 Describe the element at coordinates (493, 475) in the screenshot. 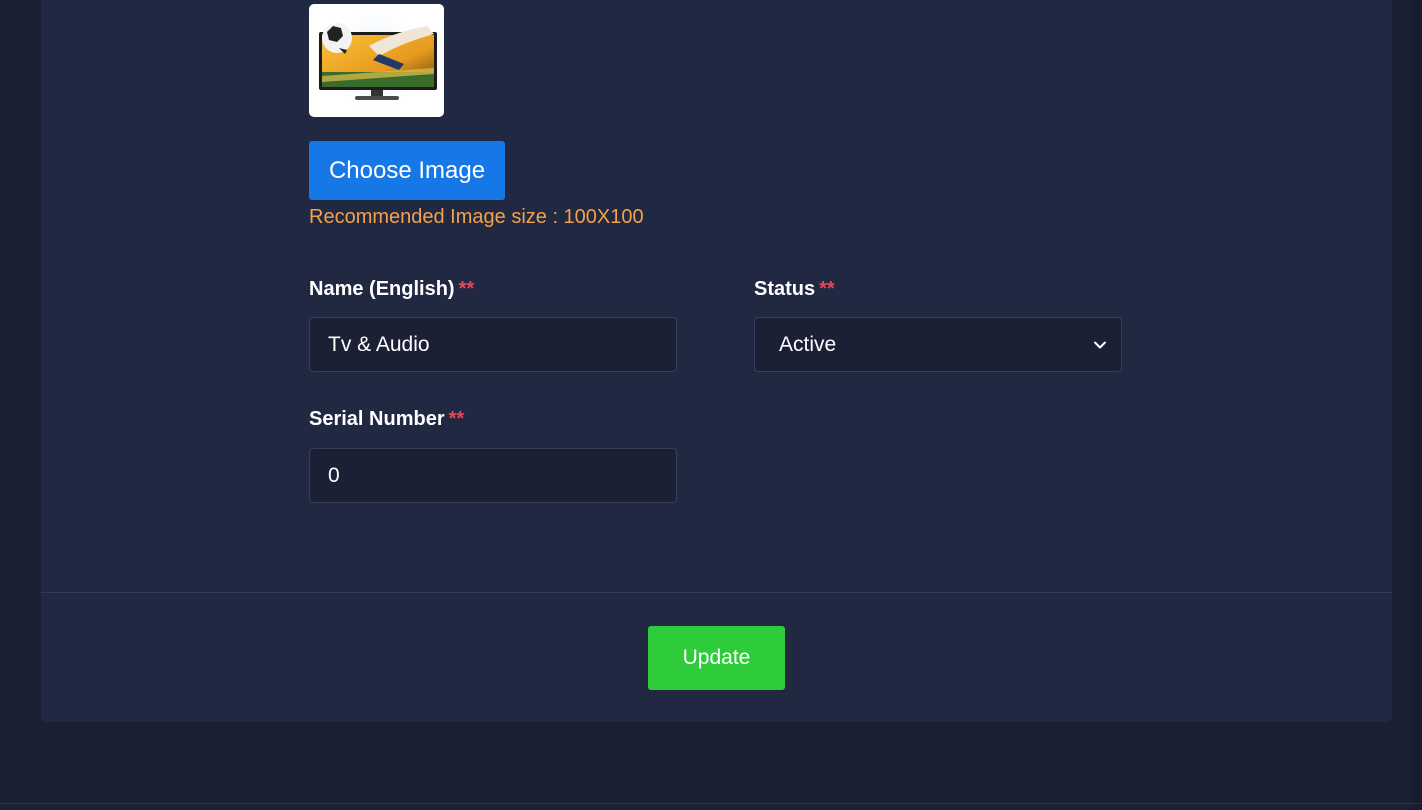

I see `serial-number-input: 0` at that location.